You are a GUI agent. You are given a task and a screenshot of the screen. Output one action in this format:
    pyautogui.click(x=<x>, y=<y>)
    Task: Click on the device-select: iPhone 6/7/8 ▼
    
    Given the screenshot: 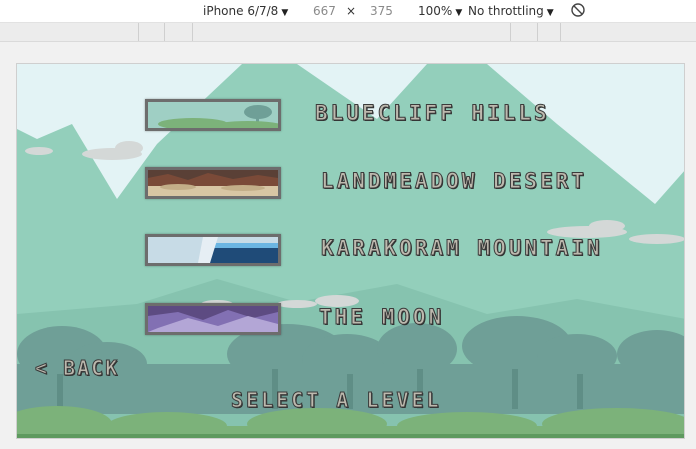 What is the action you would take?
    pyautogui.click(x=245, y=11)
    